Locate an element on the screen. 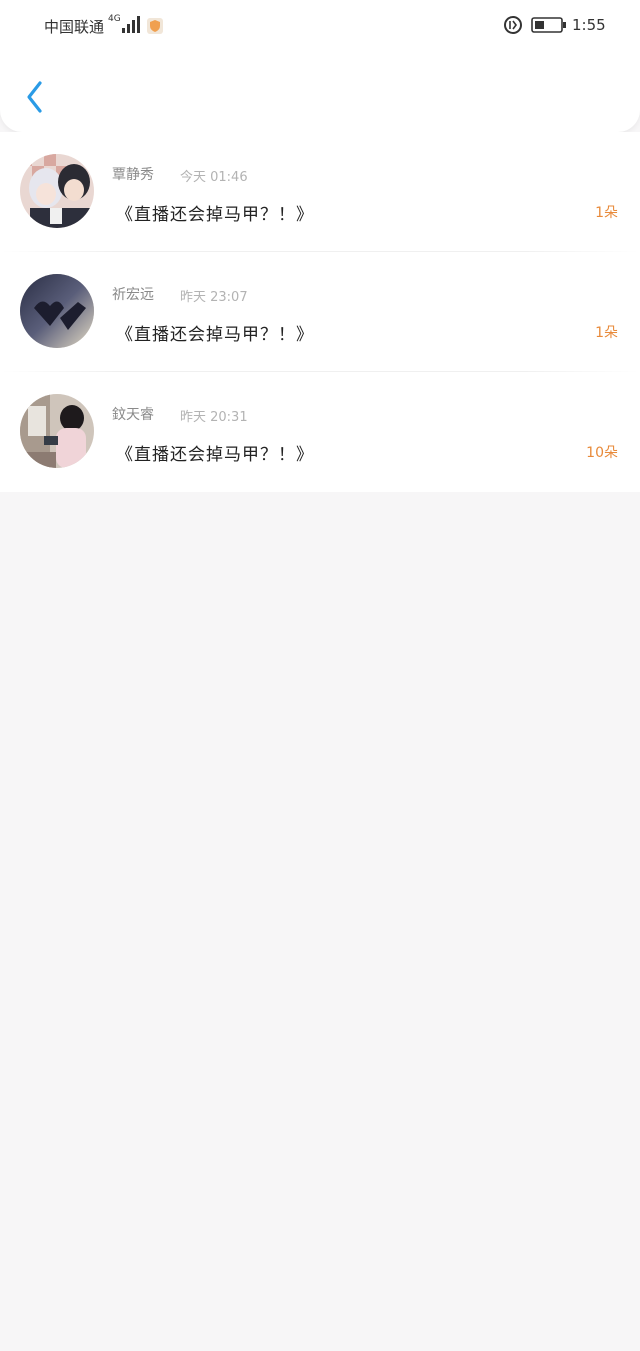  shield-icon is located at coordinates (155, 26).